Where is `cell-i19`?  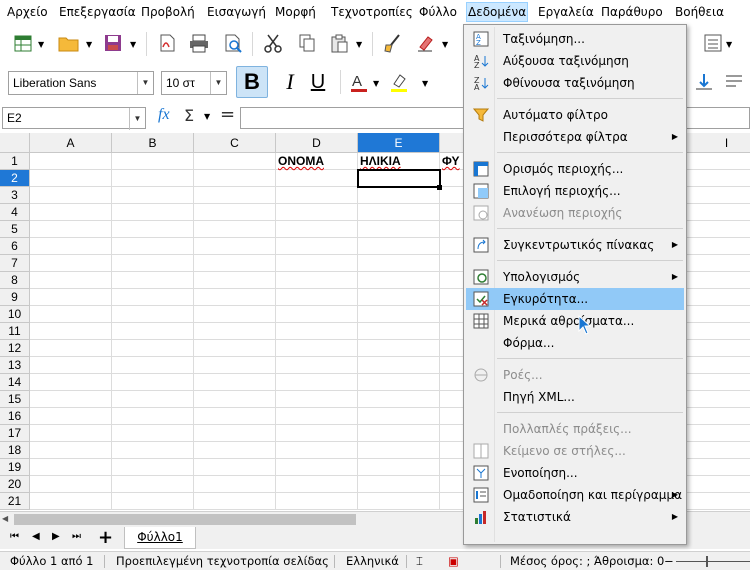 cell-i19 is located at coordinates (718, 467).